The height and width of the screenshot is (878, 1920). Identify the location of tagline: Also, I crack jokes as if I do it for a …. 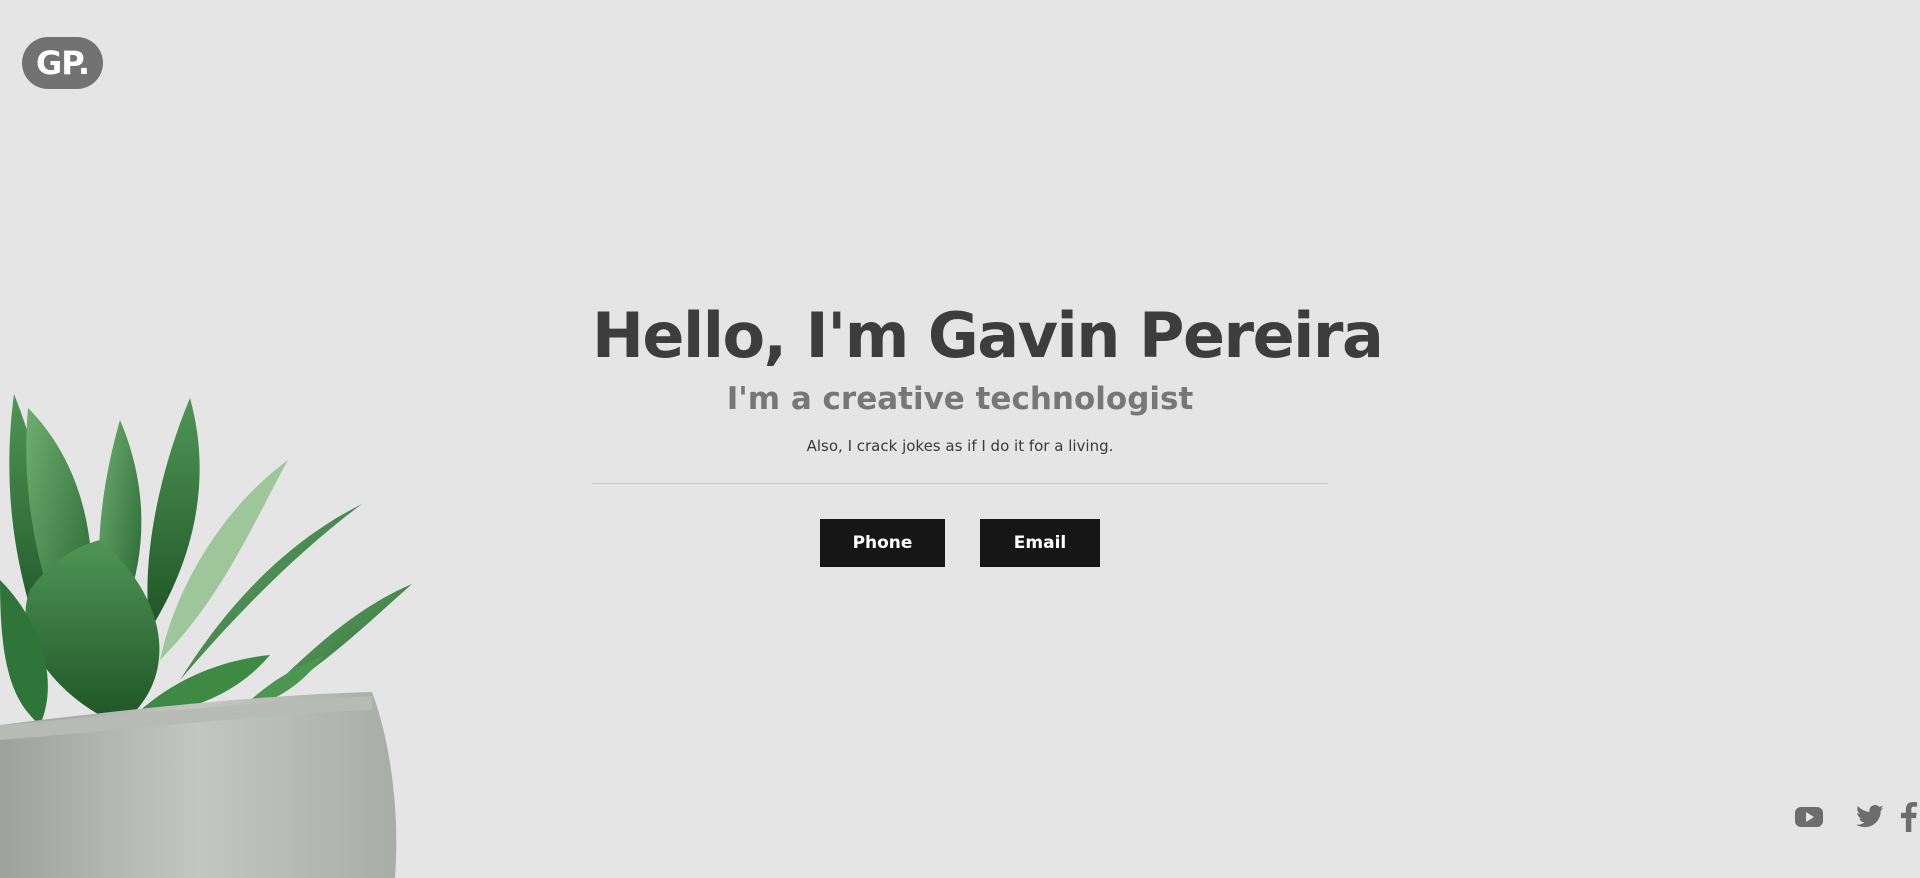
(960, 446).